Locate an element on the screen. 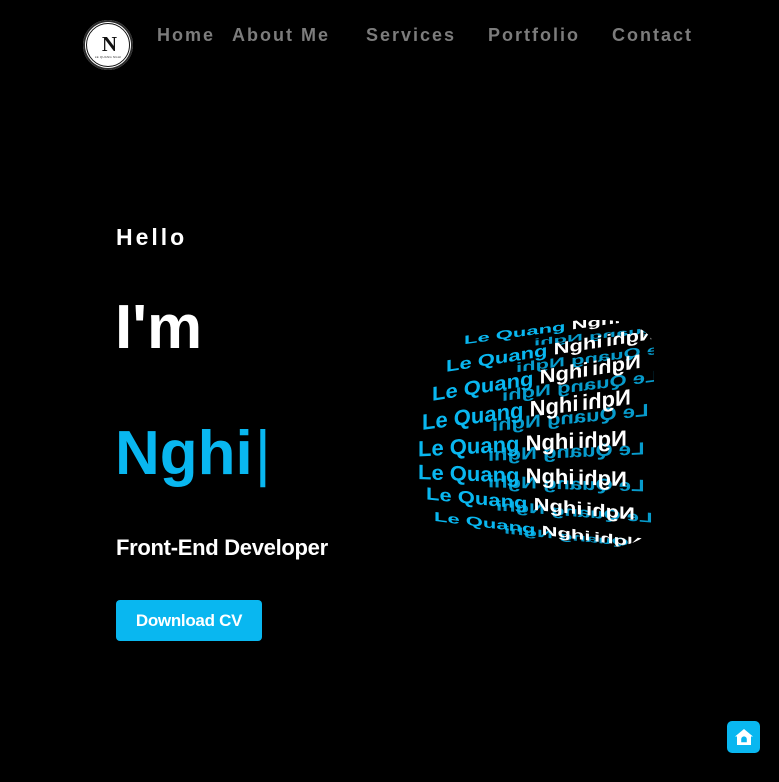 Image resolution: width=779 pixels, height=782 pixels. hero-intro: I'm is located at coordinates (159, 327).